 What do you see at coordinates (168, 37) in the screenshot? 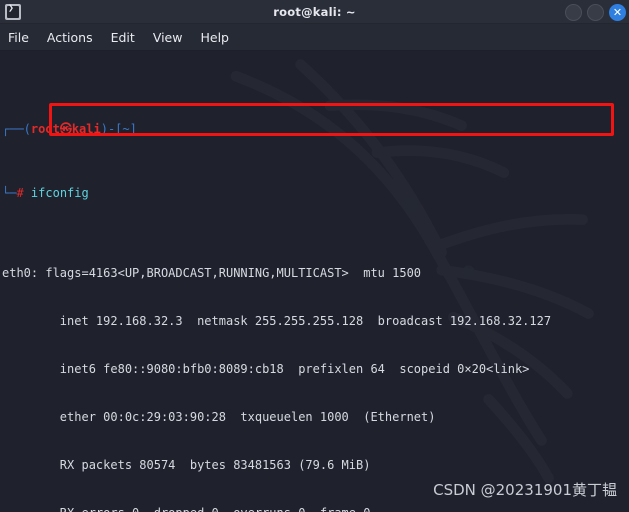
I see `menu-item-view: View` at bounding box center [168, 37].